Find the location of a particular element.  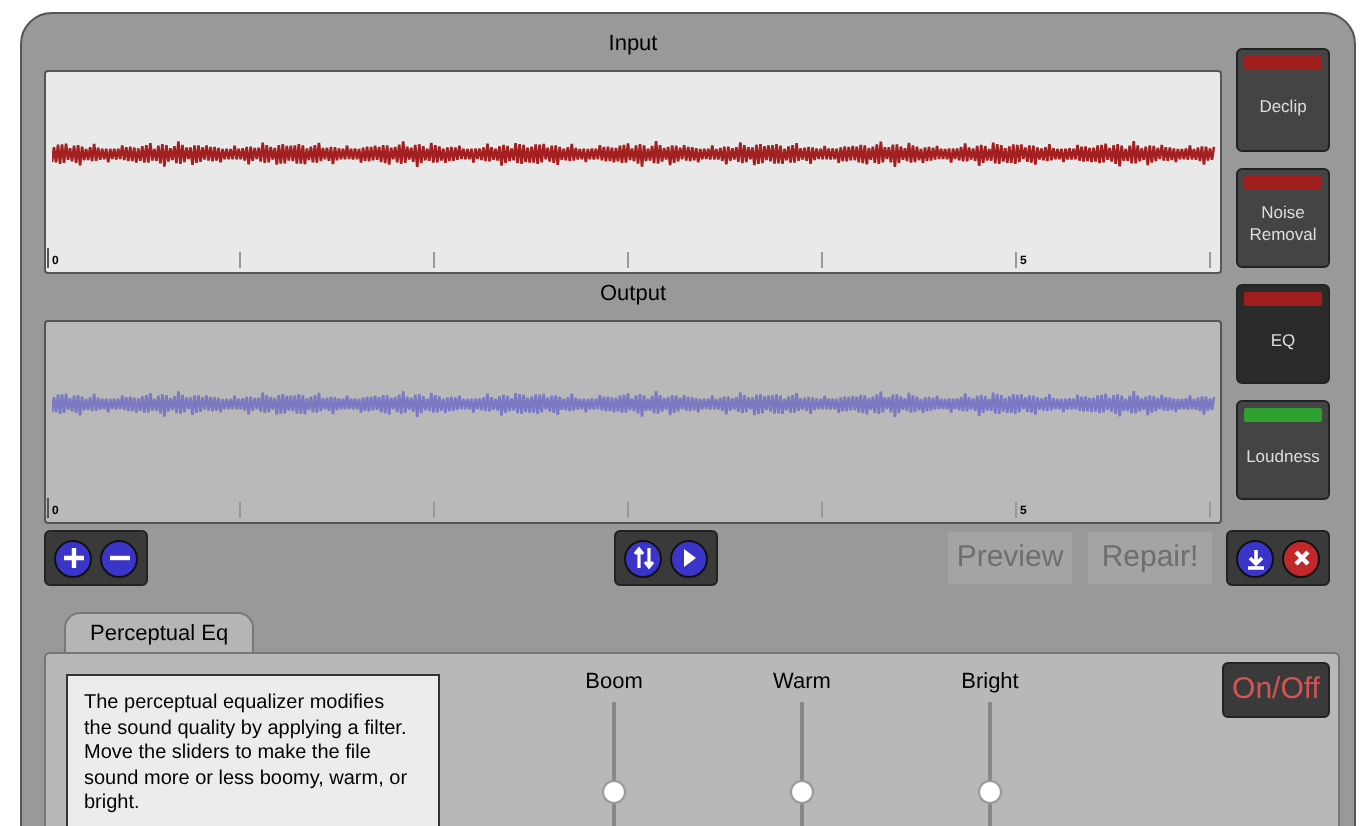

effect-button: EQ is located at coordinates (1283, 334).